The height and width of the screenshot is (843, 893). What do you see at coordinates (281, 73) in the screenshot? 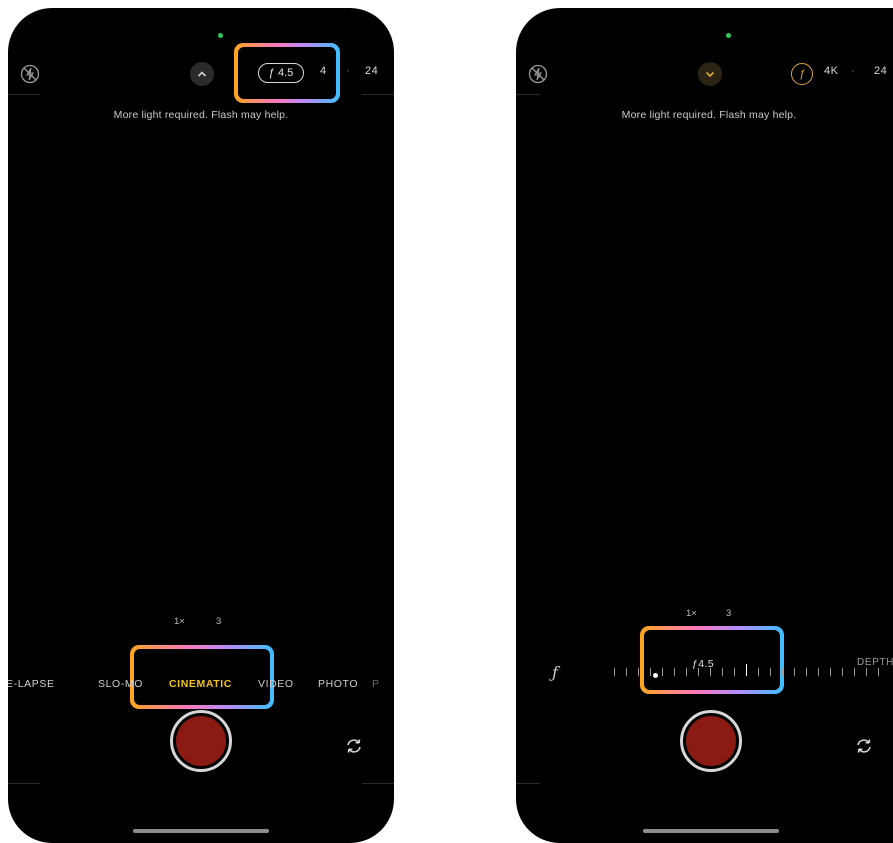
I see `aperture-button: ƒ 4.5` at bounding box center [281, 73].